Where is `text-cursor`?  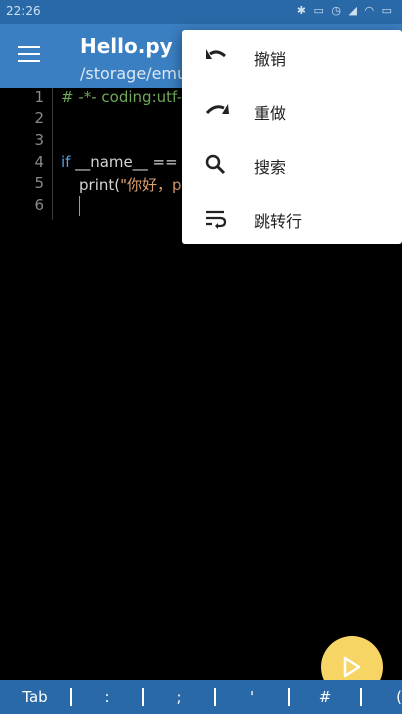 text-cursor is located at coordinates (79, 206).